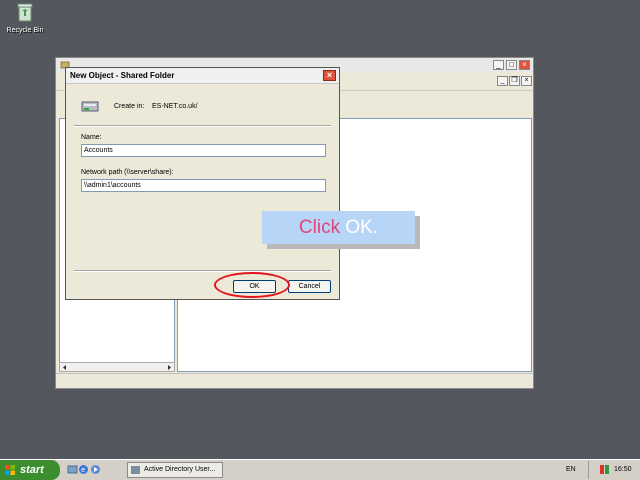 This screenshot has height=480, width=640. Describe the element at coordinates (329, 75) in the screenshot. I see `dialog-close-button: ×` at that location.